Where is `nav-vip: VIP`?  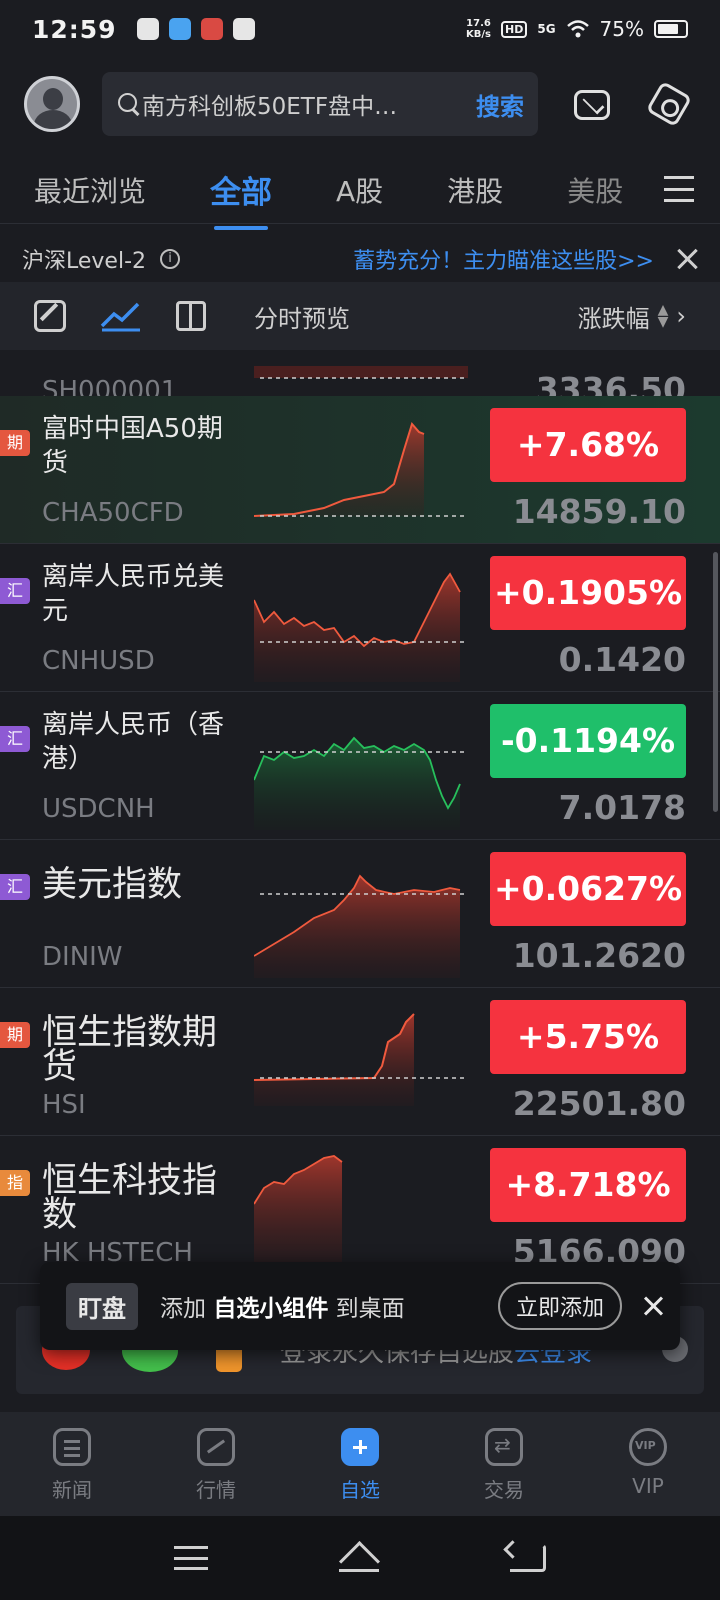 nav-vip: VIP is located at coordinates (648, 1464).